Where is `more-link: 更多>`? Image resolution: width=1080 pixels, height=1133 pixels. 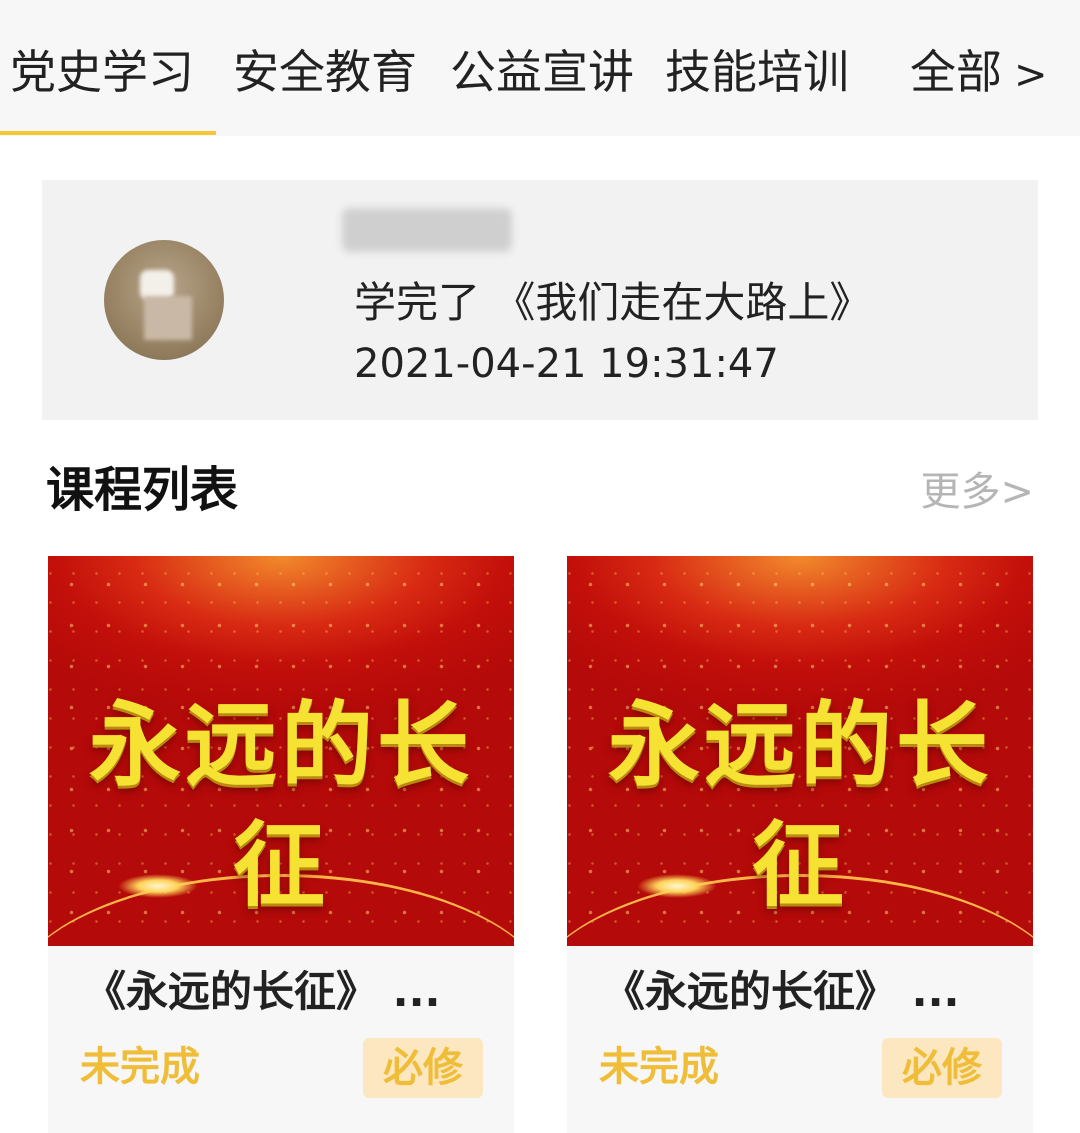 more-link: 更多> is located at coordinates (977, 492).